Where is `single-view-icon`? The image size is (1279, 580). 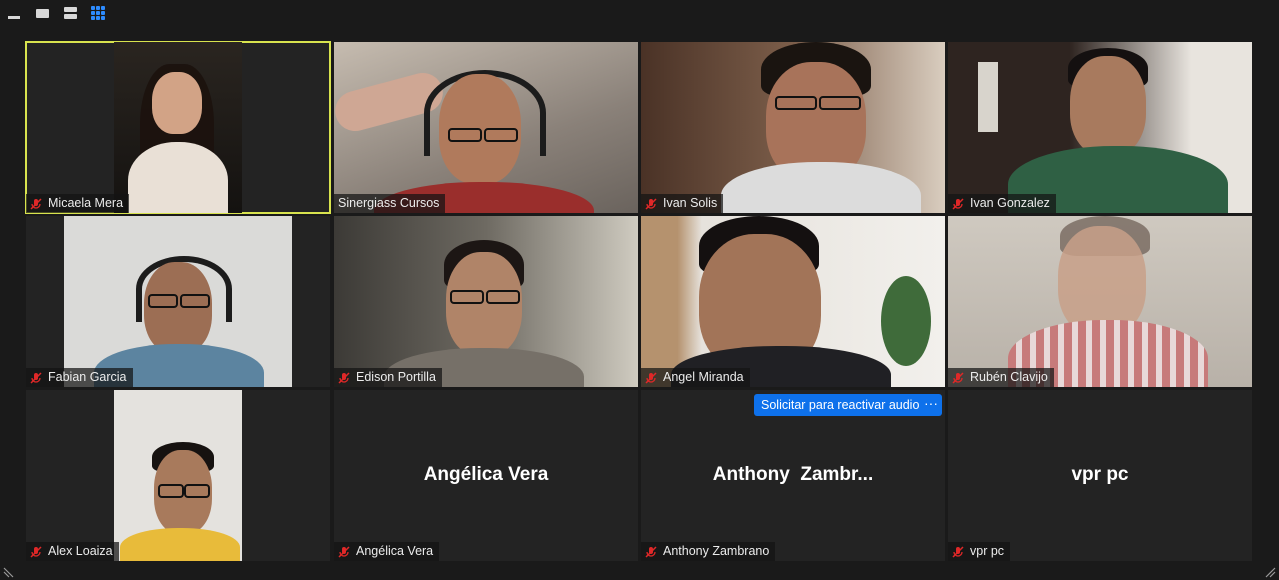 single-view-icon is located at coordinates (42, 13).